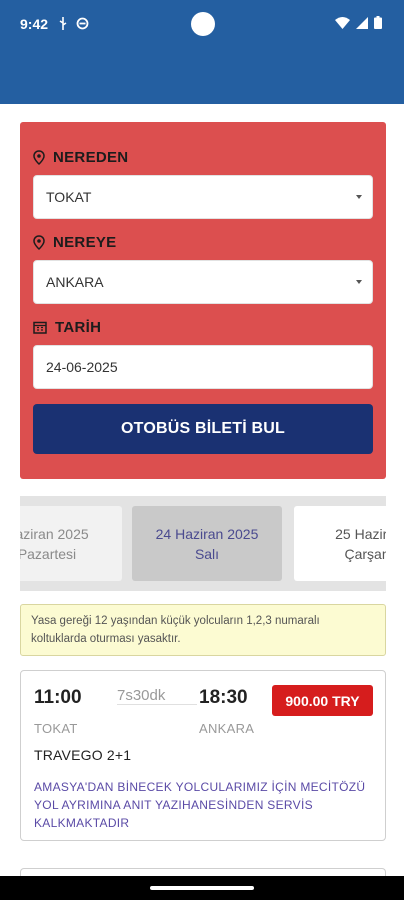  What do you see at coordinates (63, 23) in the screenshot?
I see `usb-icon` at bounding box center [63, 23].